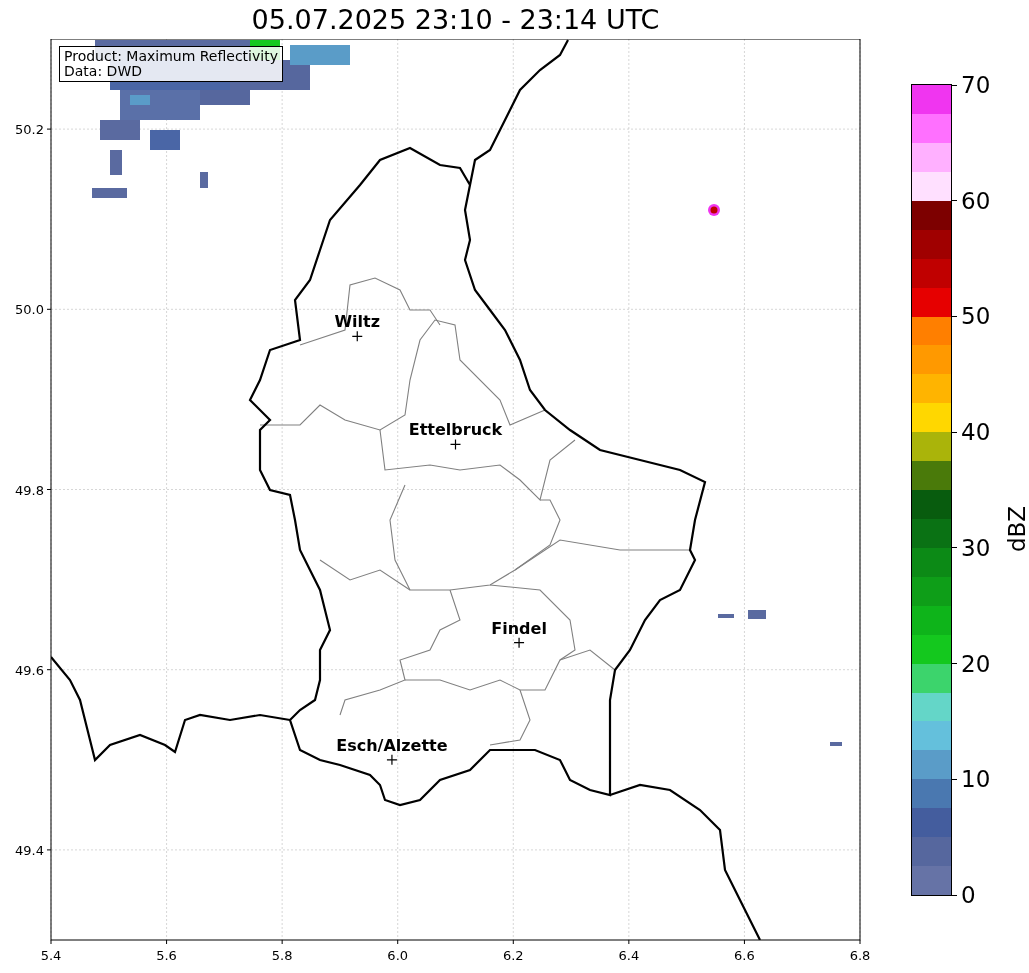 This screenshot has height=973, width=1029. Describe the element at coordinates (1016, 528) in the screenshot. I see `colorbar-label: dBZ` at that location.